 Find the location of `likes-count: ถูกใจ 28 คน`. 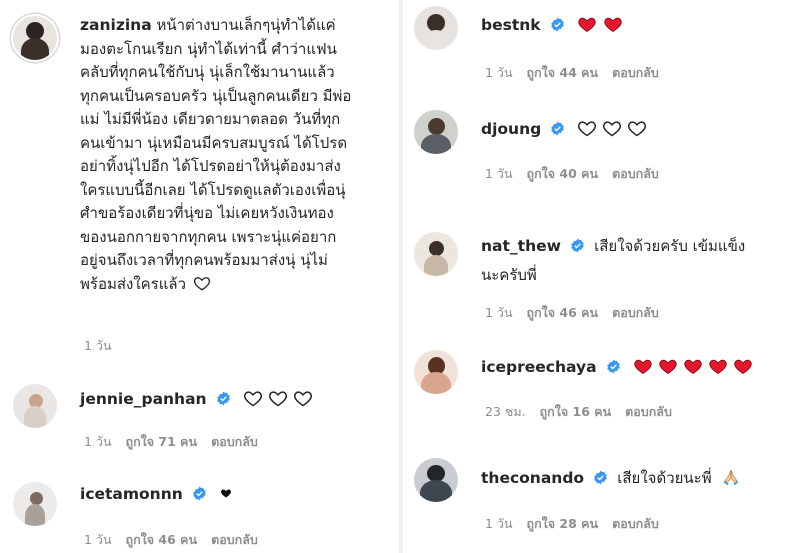

likes-count: ถูกใจ 28 คน is located at coordinates (563, 524).